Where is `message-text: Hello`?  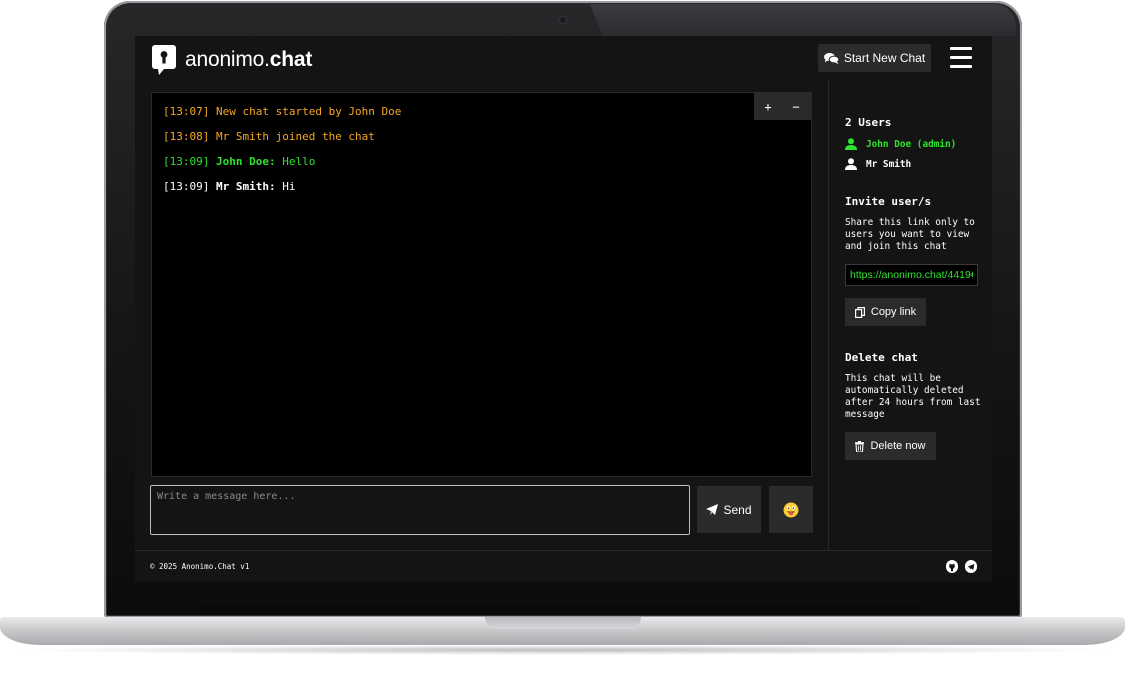 message-text: Hello is located at coordinates (299, 161).